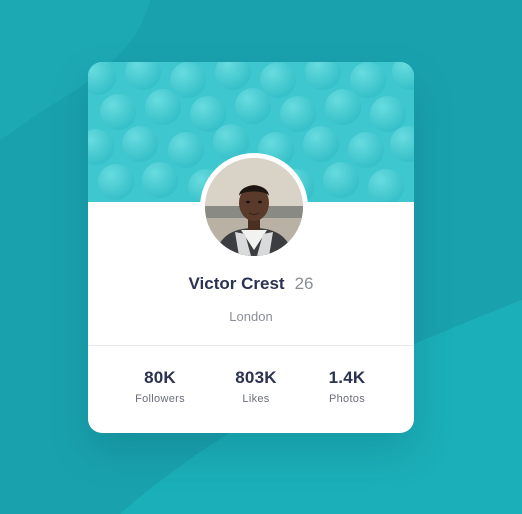 This screenshot has height=514, width=522. I want to click on avatar, so click(254, 207).